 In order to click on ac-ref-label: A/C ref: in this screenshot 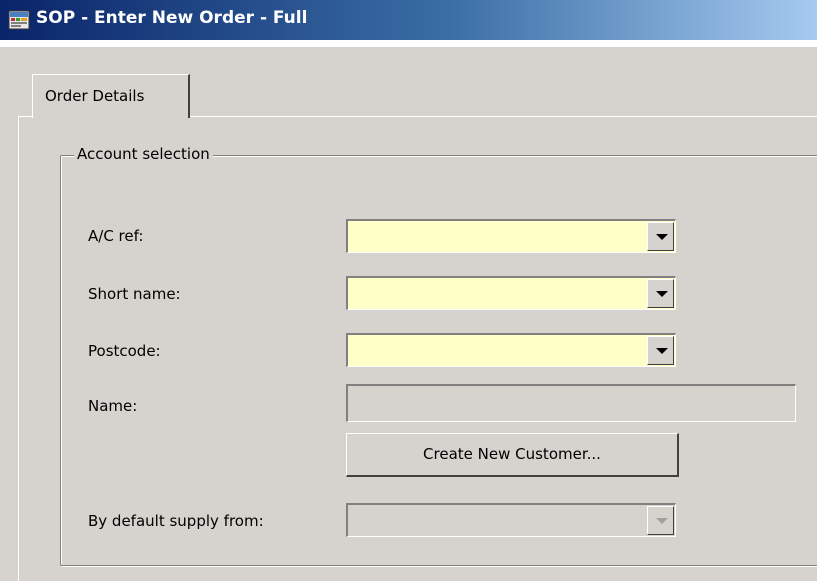, I will do `click(116, 236)`.